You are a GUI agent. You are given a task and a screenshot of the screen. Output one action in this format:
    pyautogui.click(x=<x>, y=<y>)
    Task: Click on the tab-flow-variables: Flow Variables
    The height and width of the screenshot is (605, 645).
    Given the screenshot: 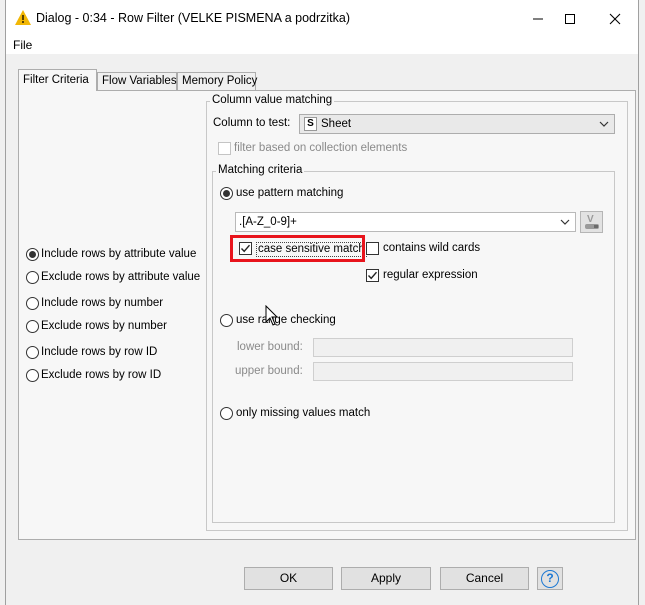 What is the action you would take?
    pyautogui.click(x=137, y=81)
    